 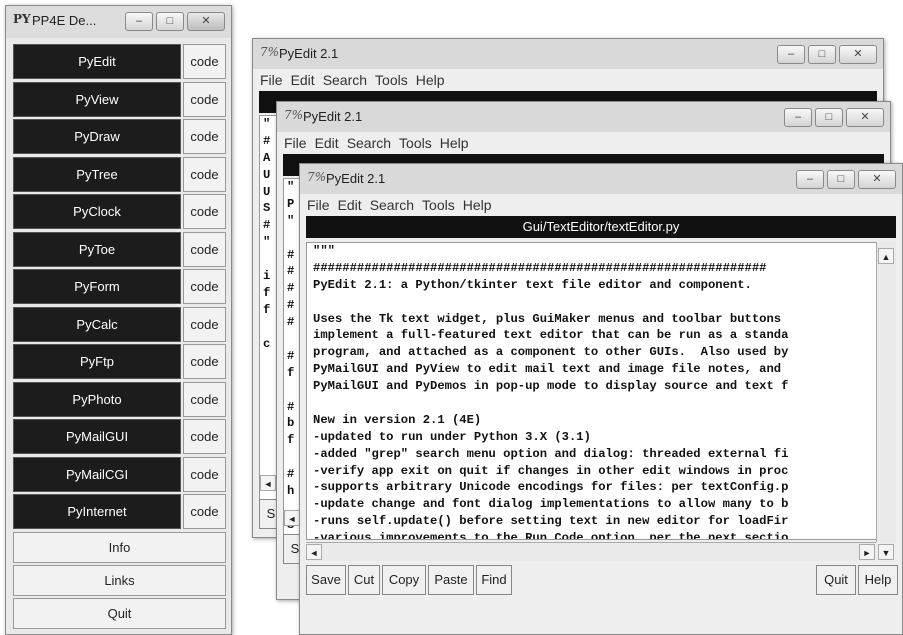 What do you see at coordinates (591, 551) in the screenshot?
I see `horizontal-scrollbar: ◄ ►` at bounding box center [591, 551].